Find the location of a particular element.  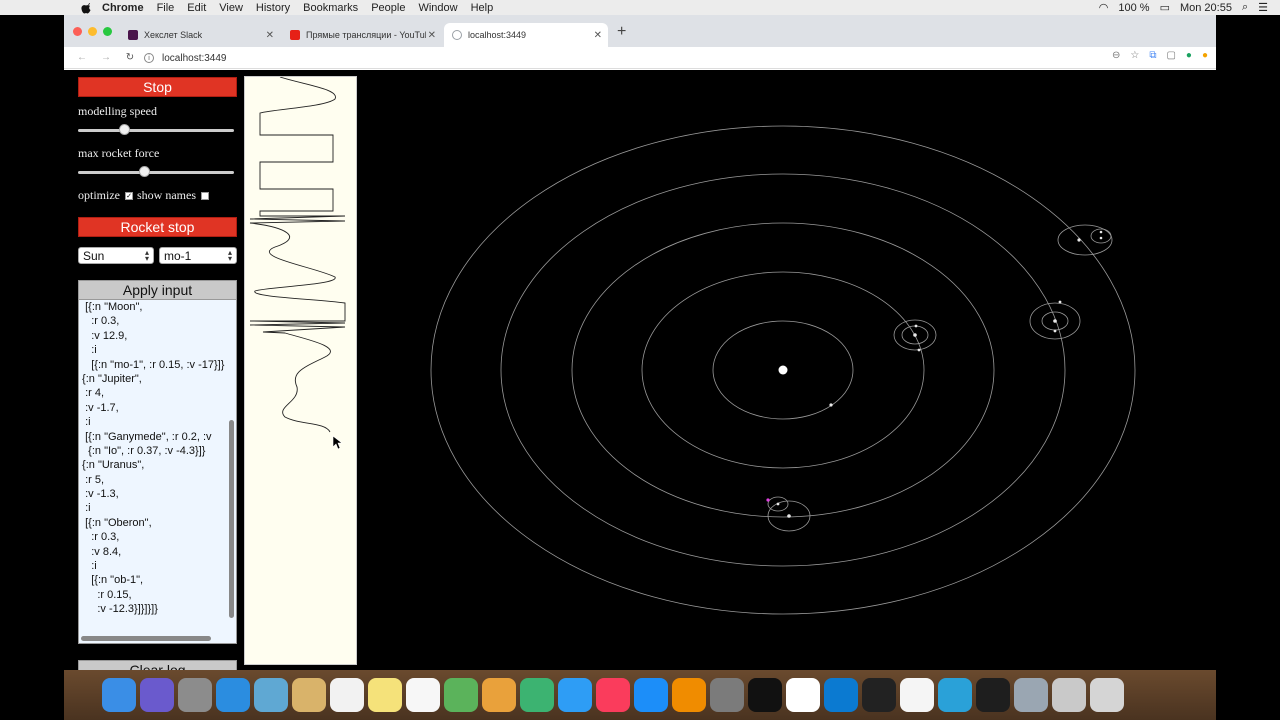

menu-window: Window is located at coordinates (437, 8).